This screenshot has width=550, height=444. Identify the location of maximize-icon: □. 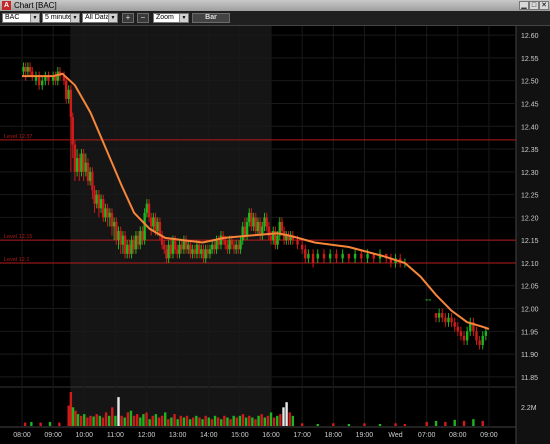
(534, 5).